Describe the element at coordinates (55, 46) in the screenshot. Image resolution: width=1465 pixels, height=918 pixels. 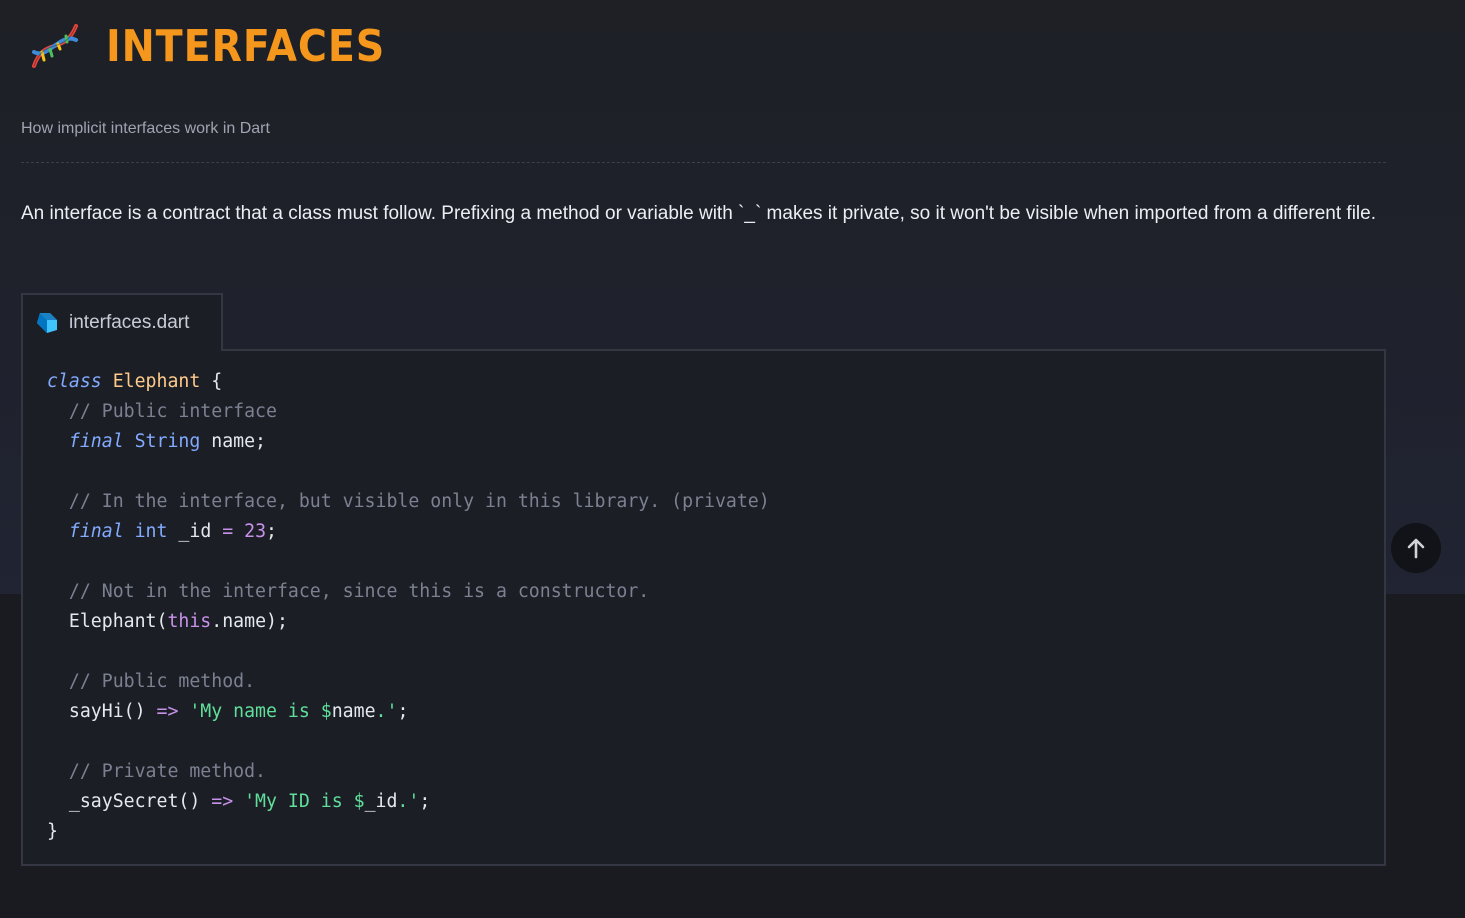
I see `dna-icon` at that location.